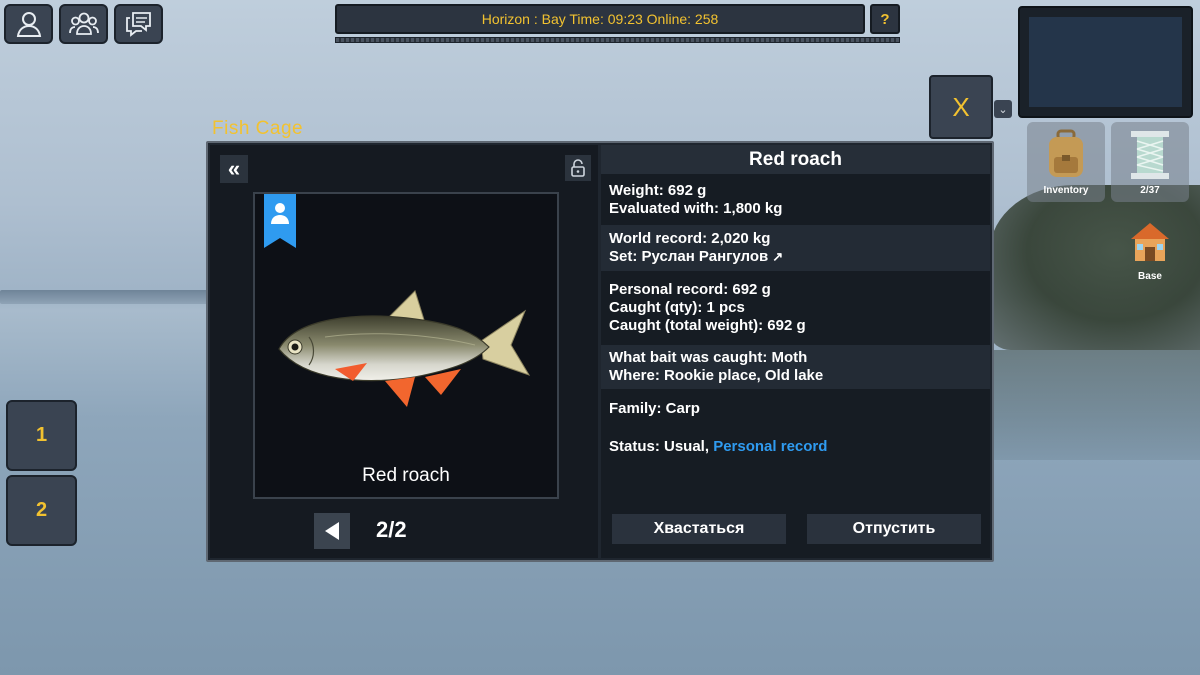  I want to click on personal-record-text: Personal record: 692 g, so click(690, 289).